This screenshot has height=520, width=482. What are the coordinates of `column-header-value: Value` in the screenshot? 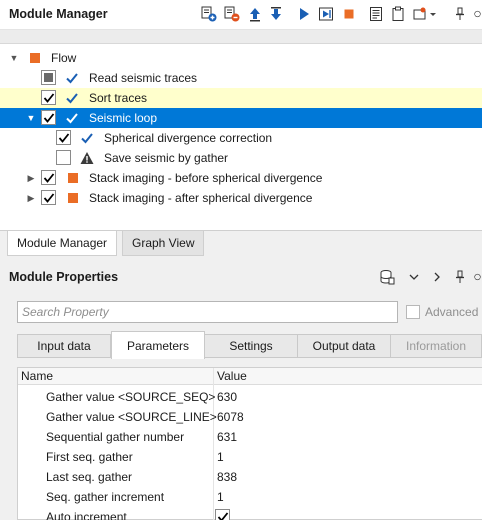 It's located at (232, 376).